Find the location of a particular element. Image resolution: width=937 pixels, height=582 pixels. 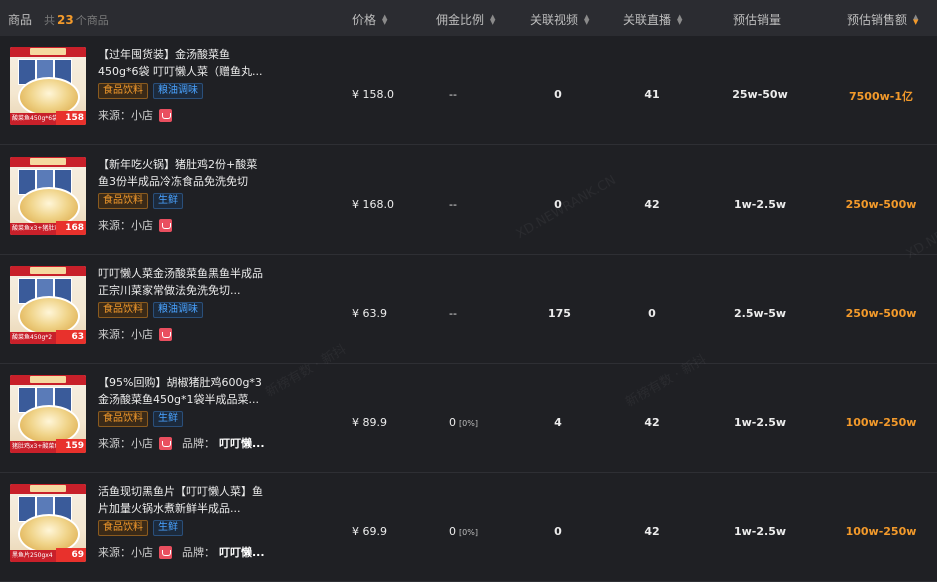

est-revenue-cell: 100w-250w is located at coordinates (881, 422).